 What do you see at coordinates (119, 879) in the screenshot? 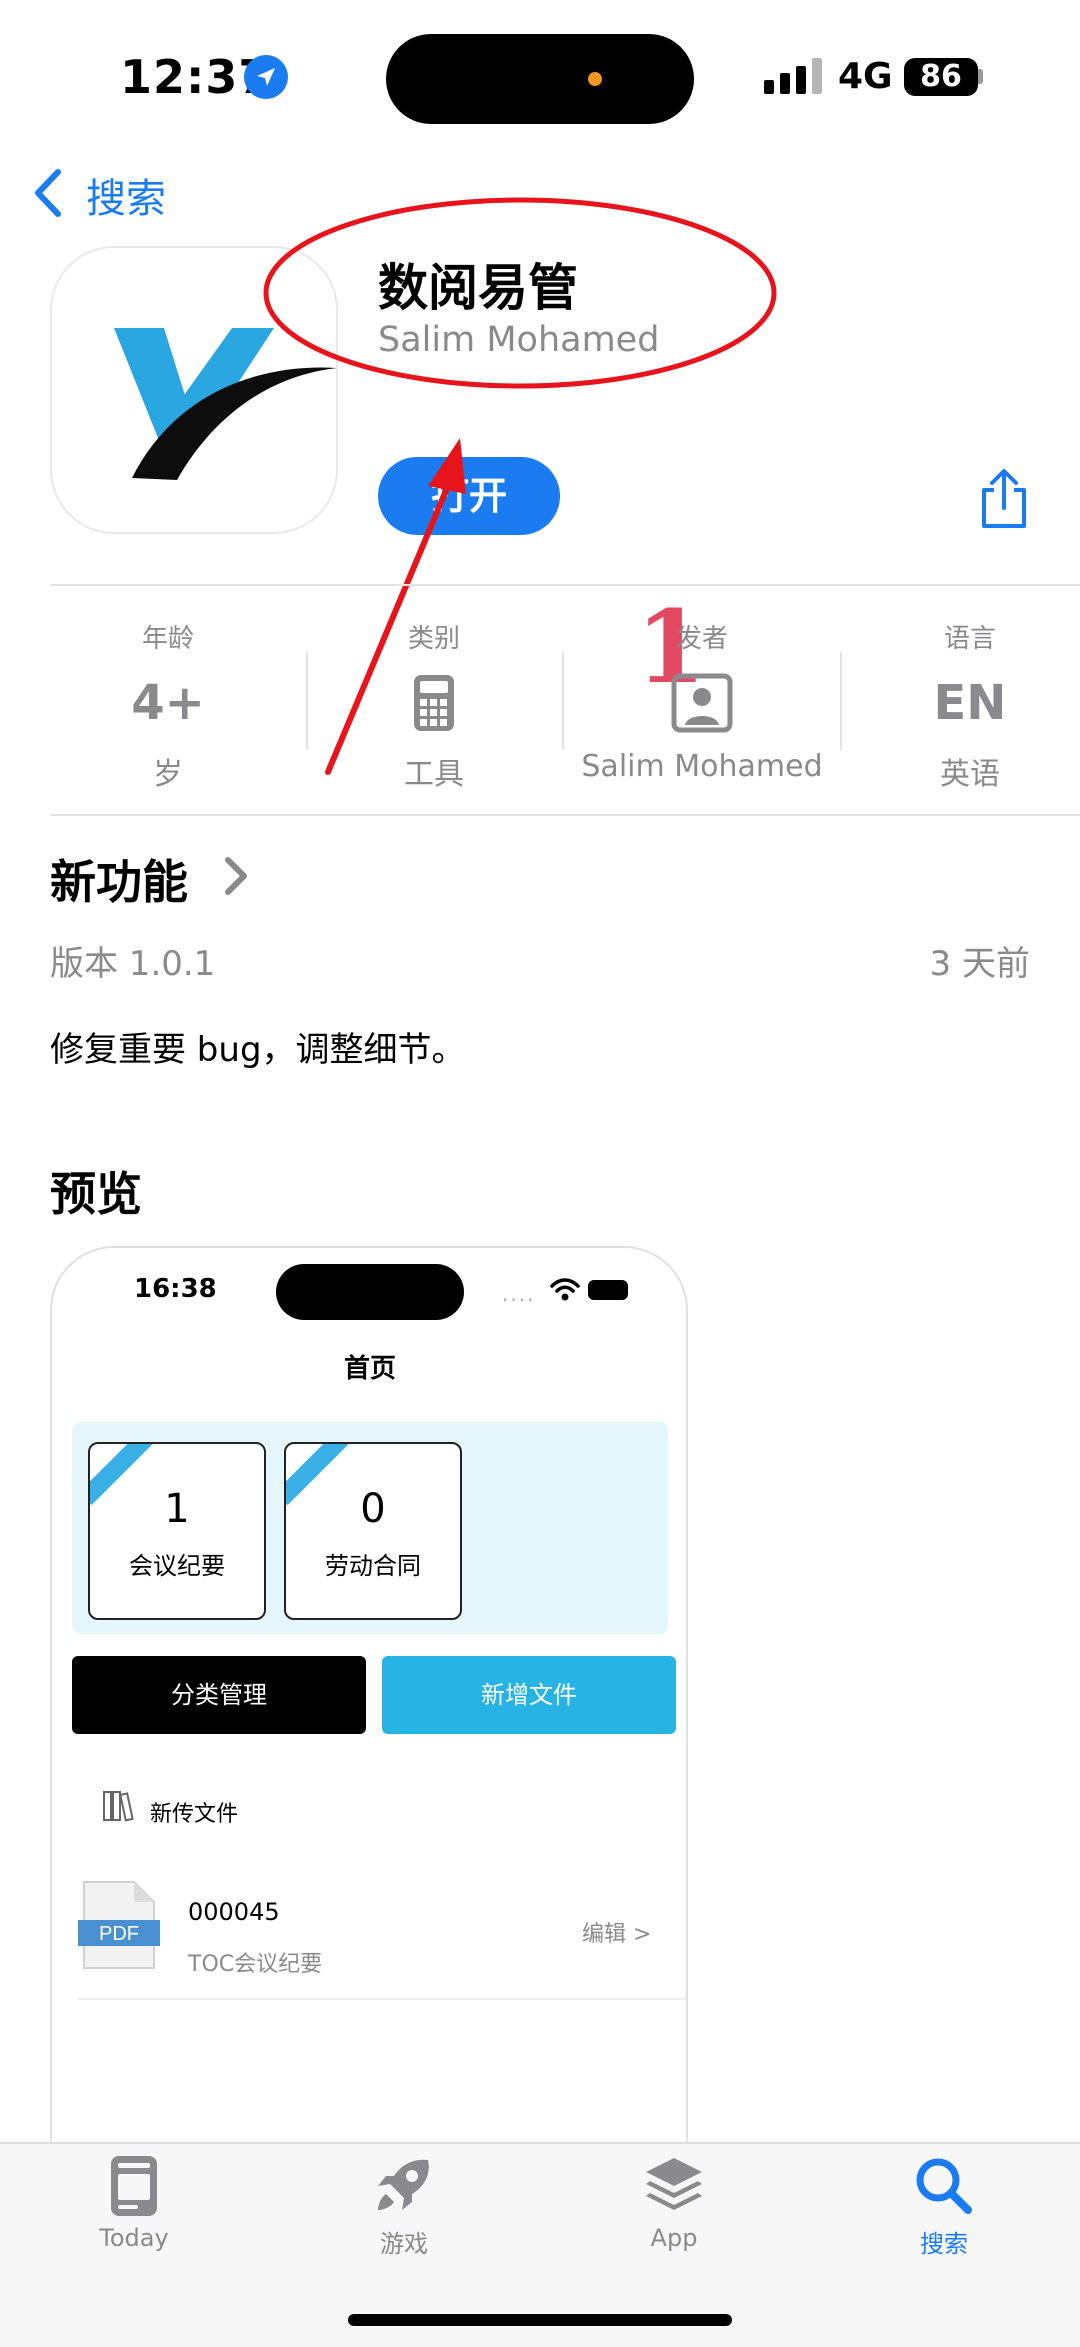
I see `whats-new-title: 新功能` at bounding box center [119, 879].